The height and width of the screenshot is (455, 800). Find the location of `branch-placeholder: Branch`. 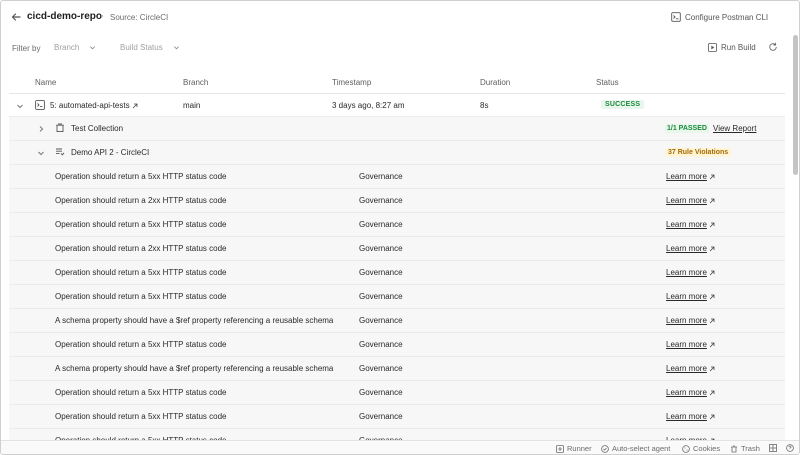

branch-placeholder: Branch is located at coordinates (67, 47).